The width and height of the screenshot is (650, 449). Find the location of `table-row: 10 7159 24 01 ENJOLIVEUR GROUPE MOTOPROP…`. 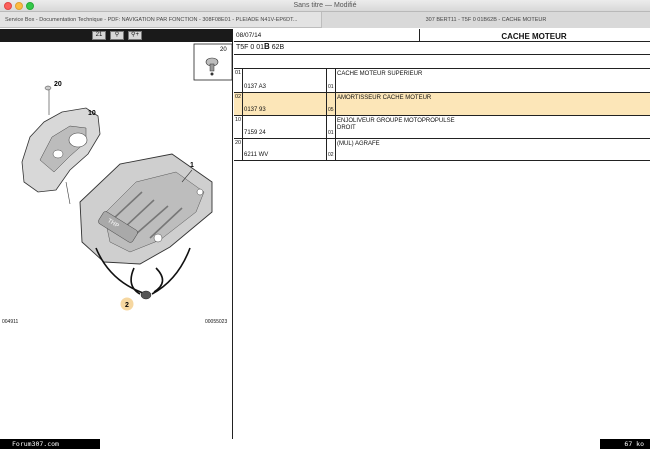

table-row: 10 7159 24 01 ENJOLIVEUR GROUPE MOTOPROP… is located at coordinates (442, 127).